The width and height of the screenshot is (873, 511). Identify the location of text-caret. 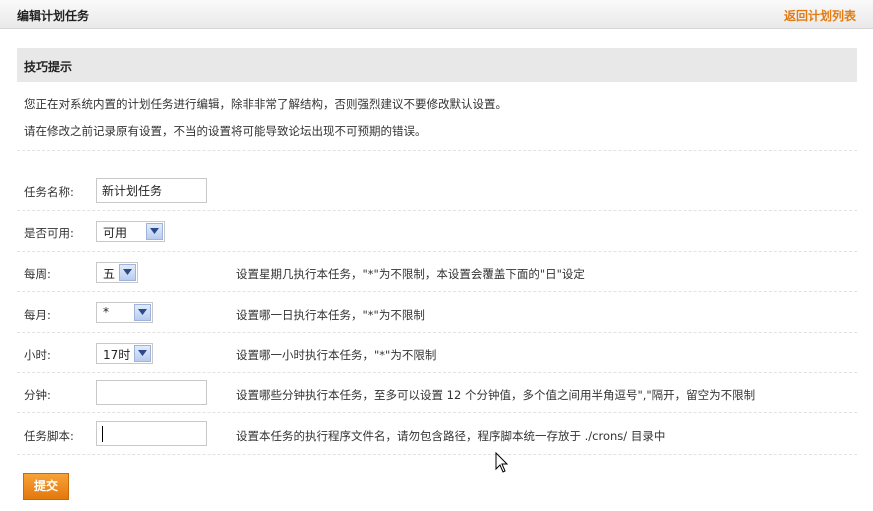
(102, 434).